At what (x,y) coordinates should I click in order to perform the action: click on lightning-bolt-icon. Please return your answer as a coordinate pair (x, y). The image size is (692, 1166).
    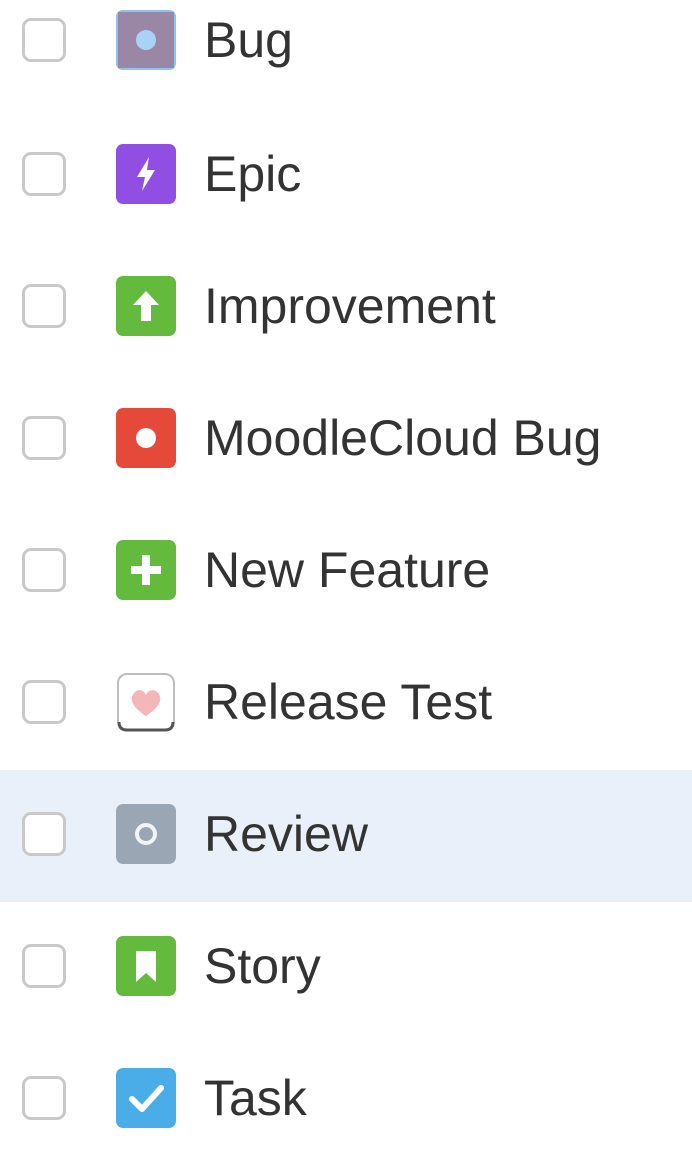
    Looking at the image, I should click on (146, 174).